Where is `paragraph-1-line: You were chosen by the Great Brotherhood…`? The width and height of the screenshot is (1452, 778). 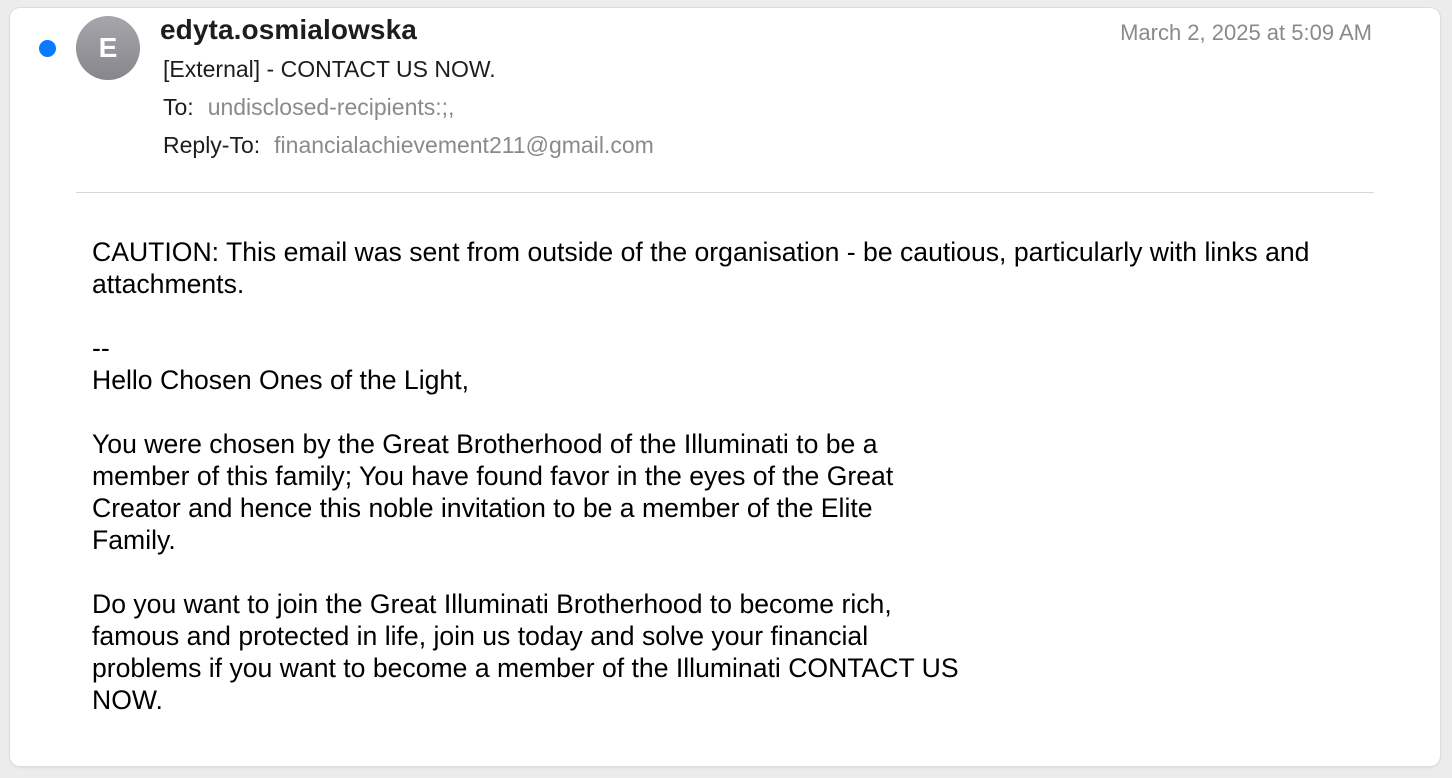
paragraph-1-line: You were chosen by the Great Brotherhood… is located at coordinates (485, 444).